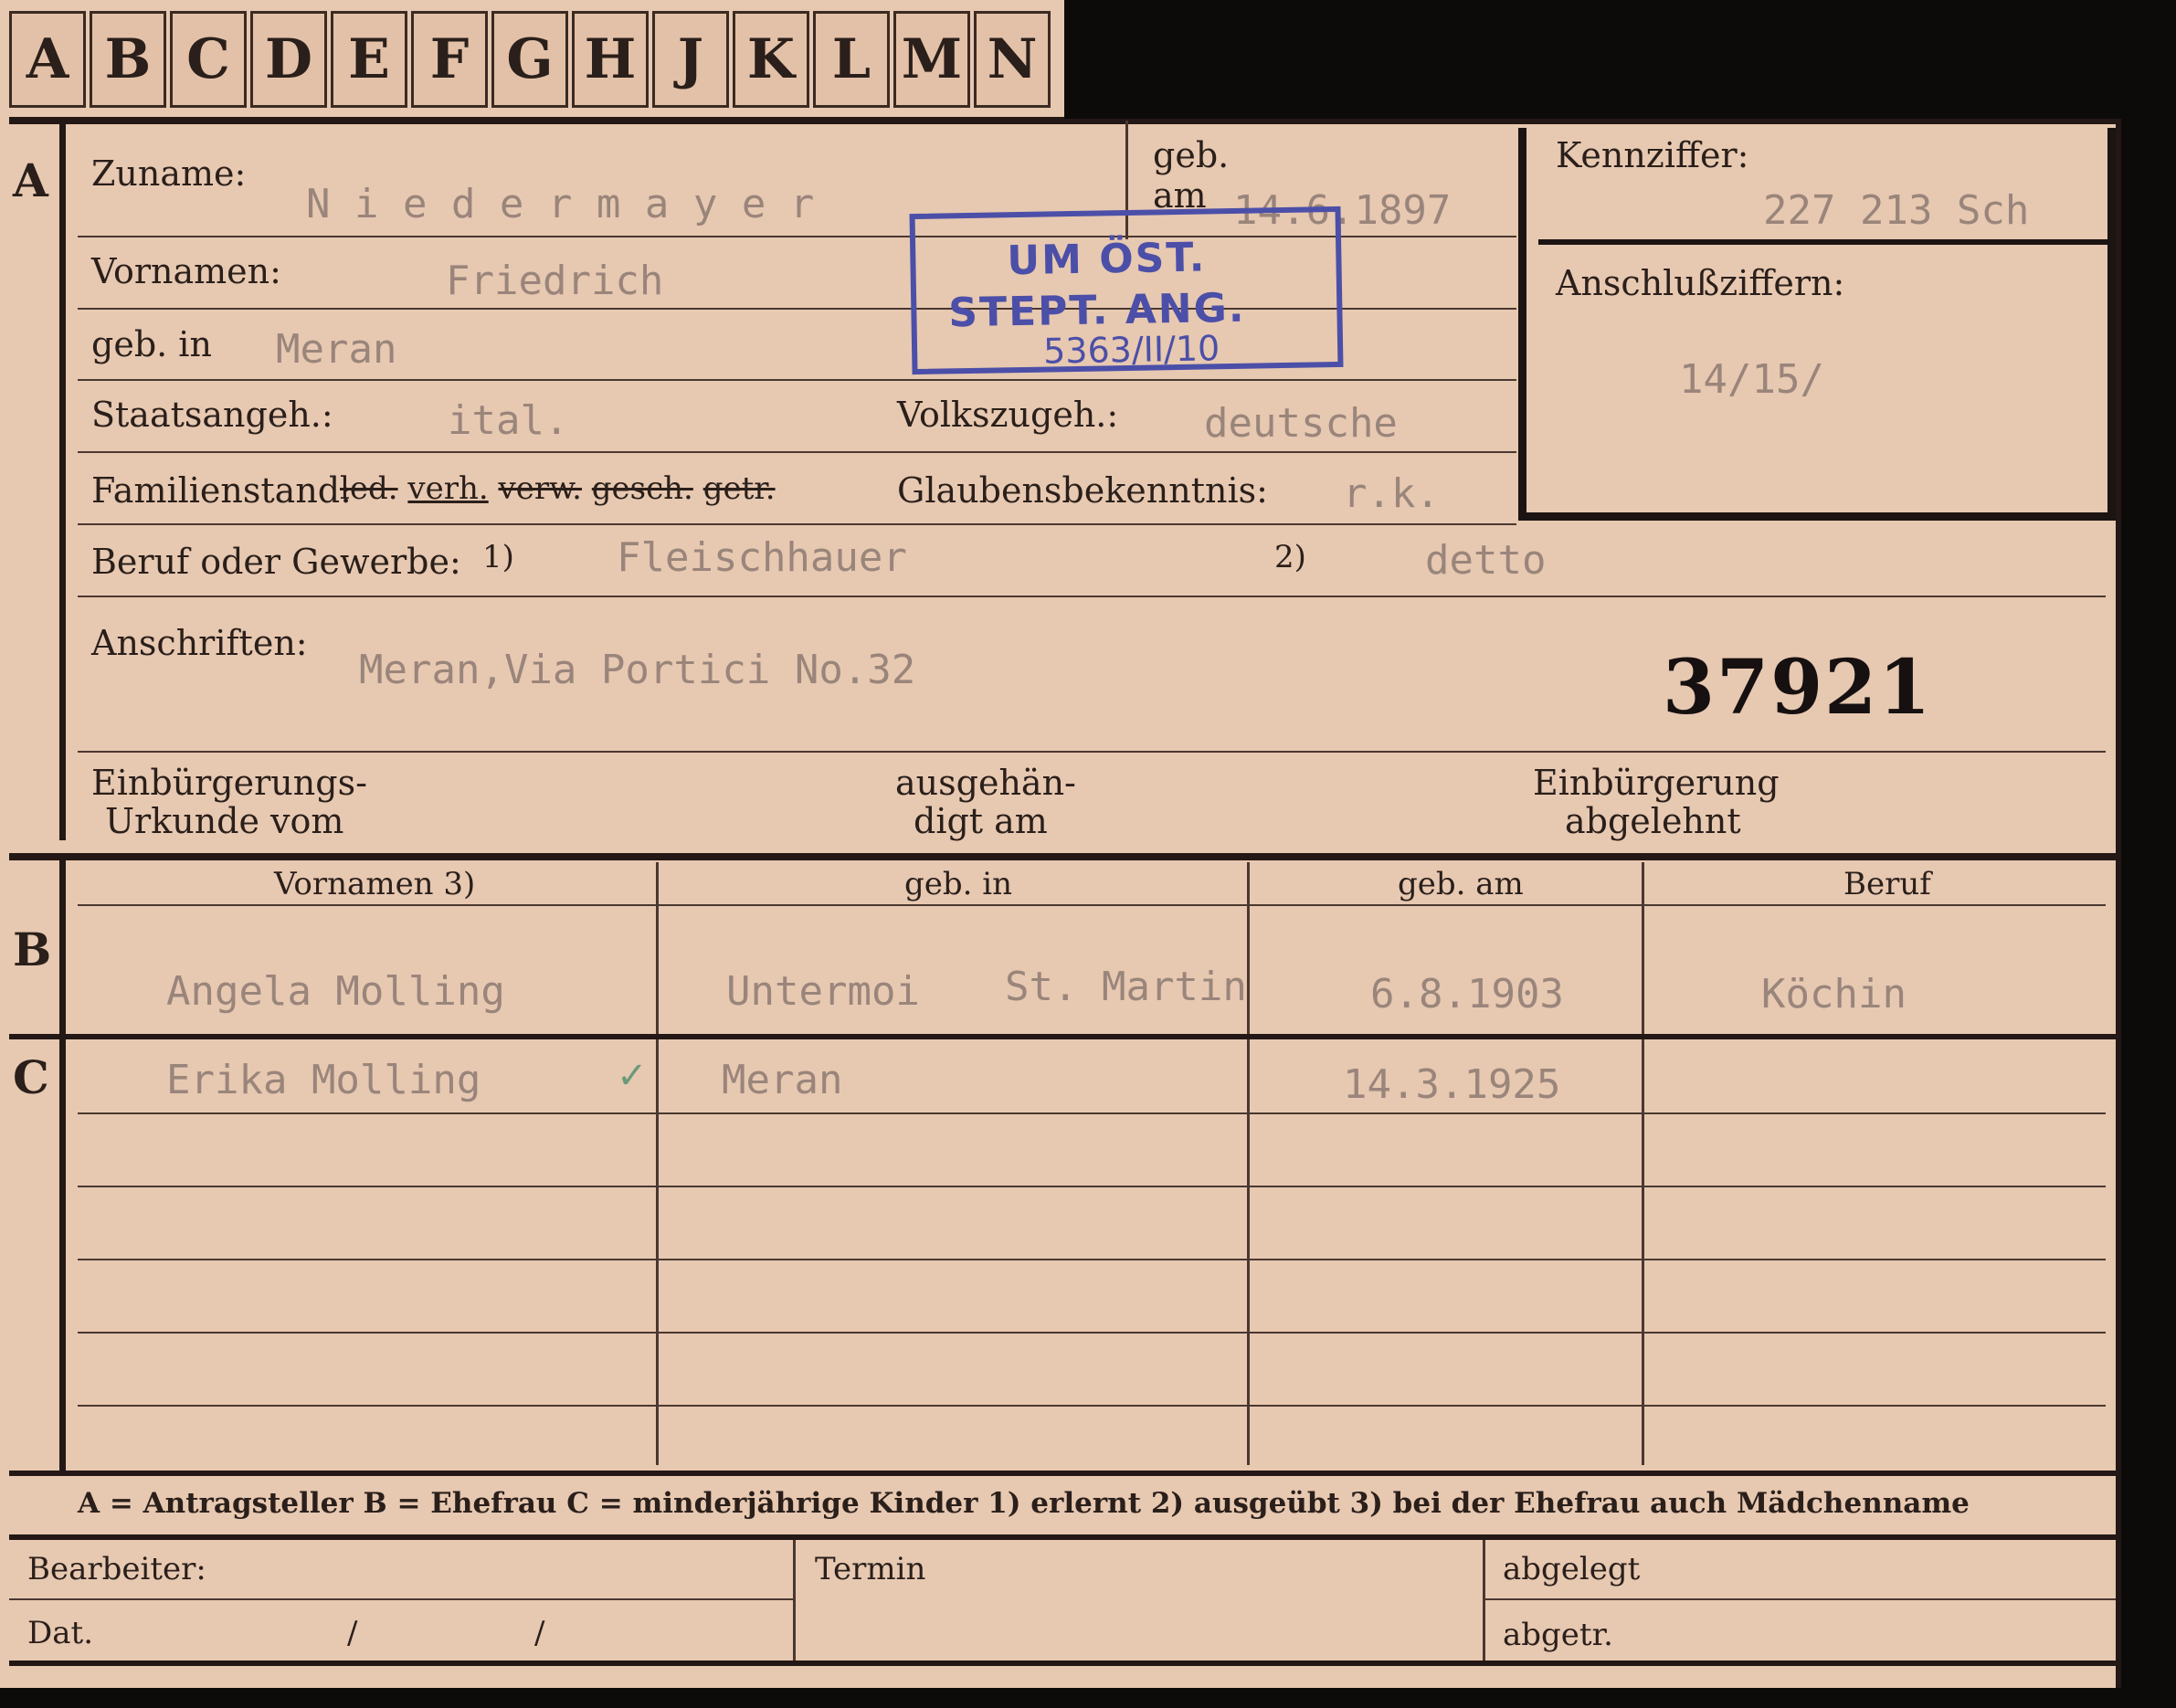 This screenshot has height=1708, width=2176. Describe the element at coordinates (986, 783) in the screenshot. I see `delivered-label-1: ausgehän-` at that location.